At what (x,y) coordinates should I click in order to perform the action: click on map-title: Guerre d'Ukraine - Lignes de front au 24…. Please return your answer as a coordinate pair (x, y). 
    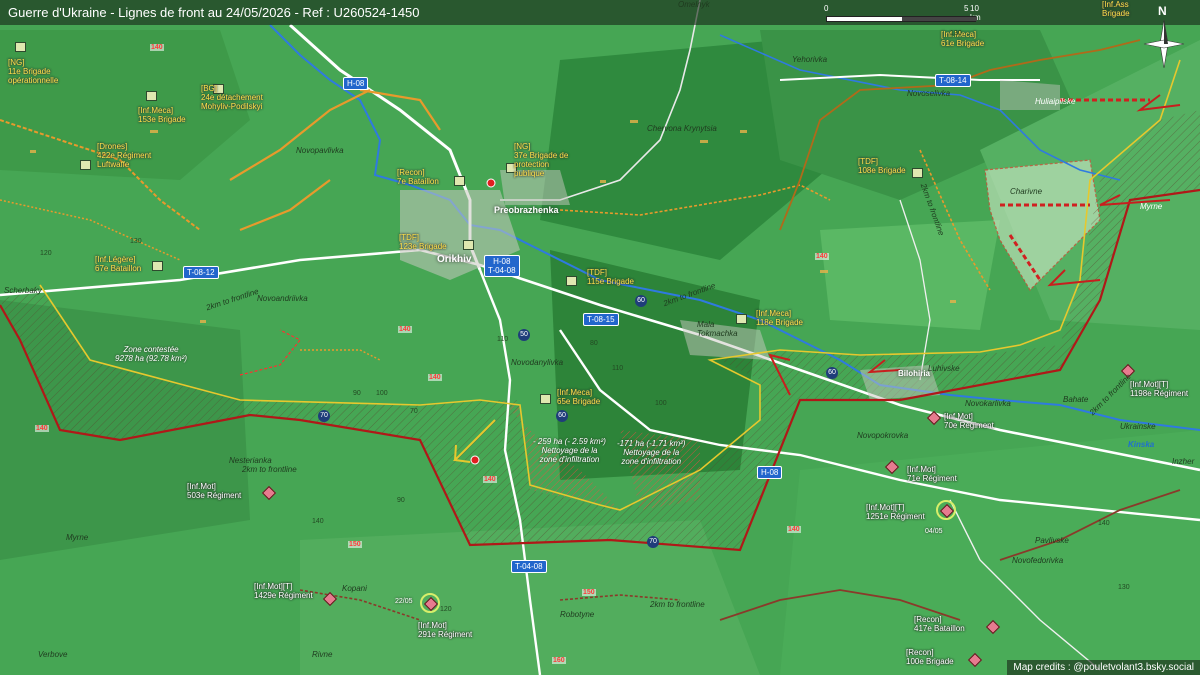
    Looking at the image, I should click on (600, 12).